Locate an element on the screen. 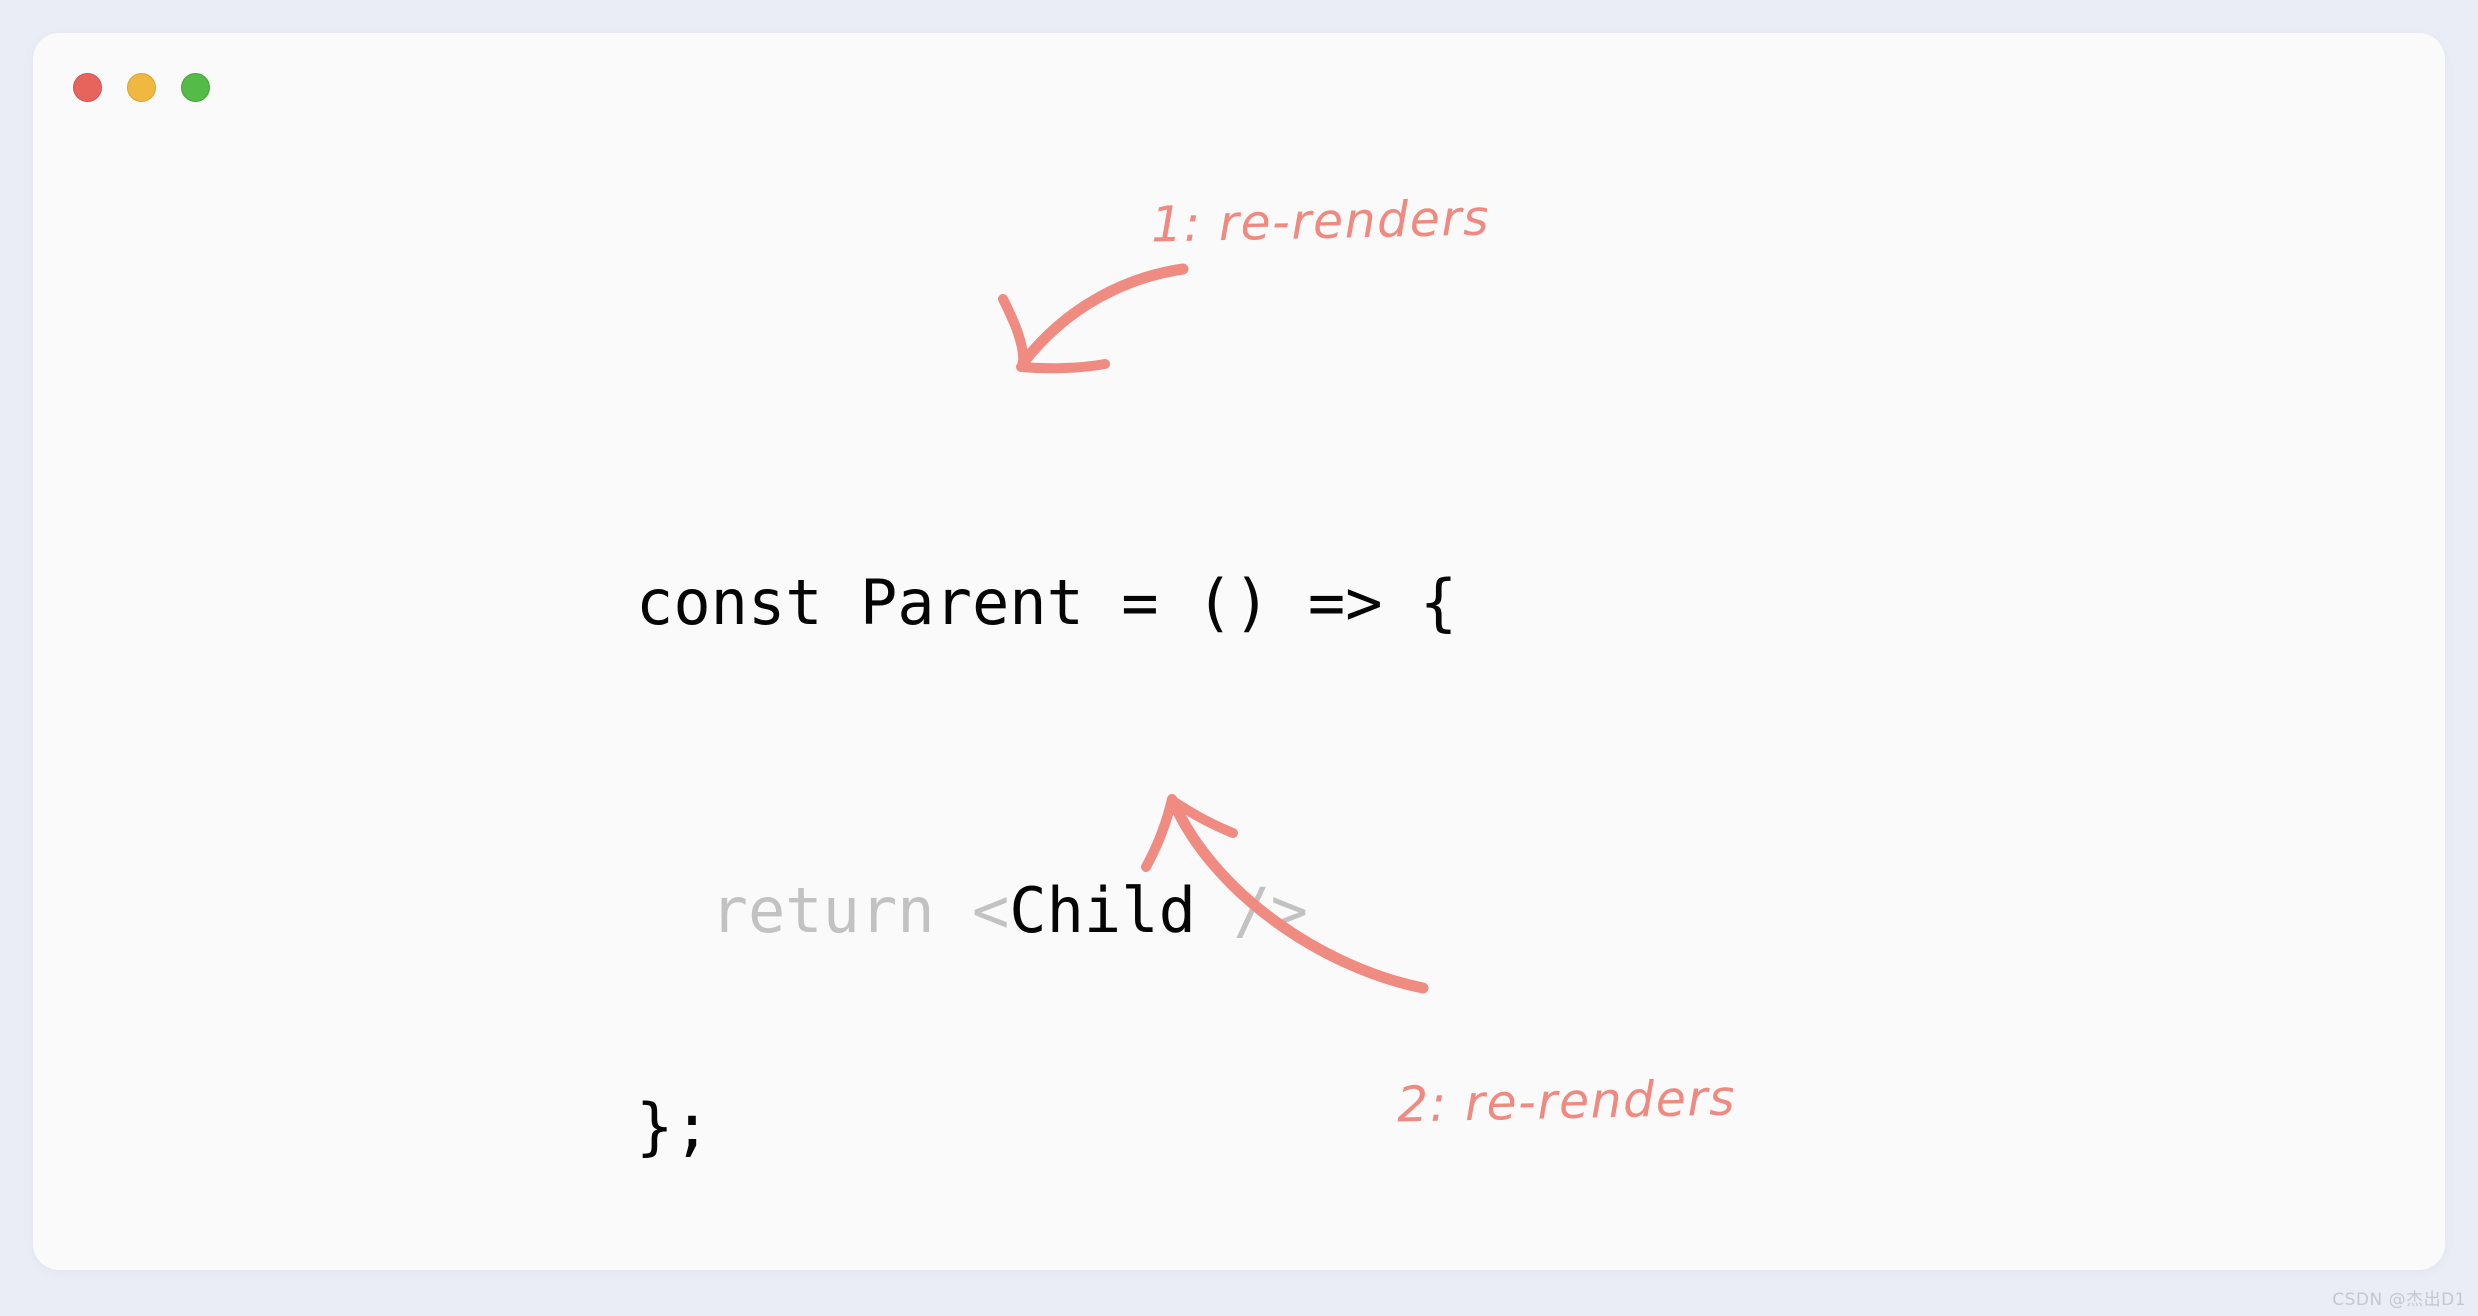  minimize-button-icon is located at coordinates (141, 87).